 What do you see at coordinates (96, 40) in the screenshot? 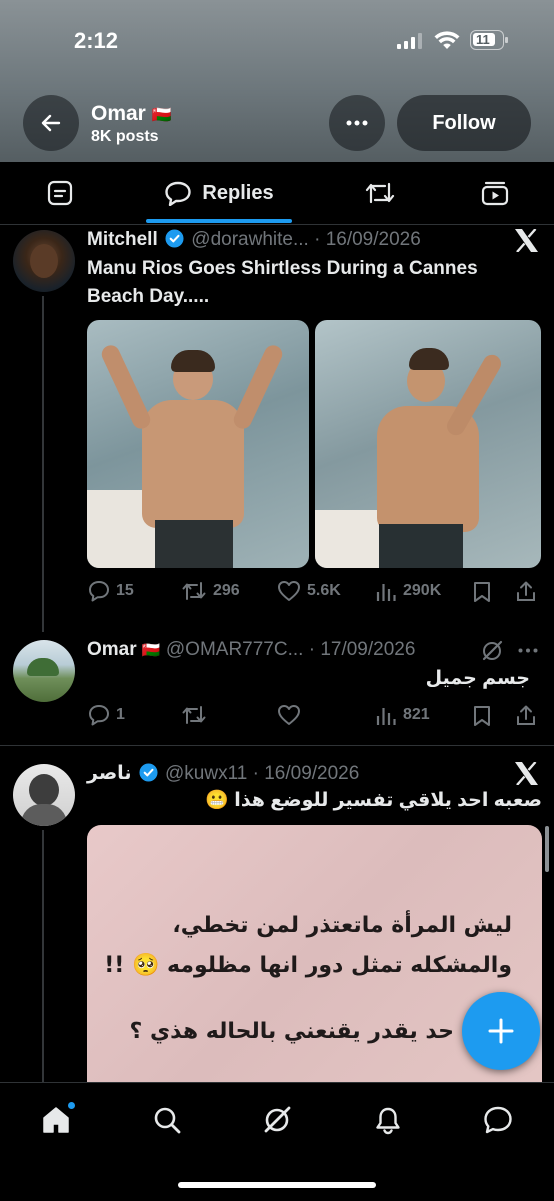
I see `status-time: 2:12` at bounding box center [96, 40].